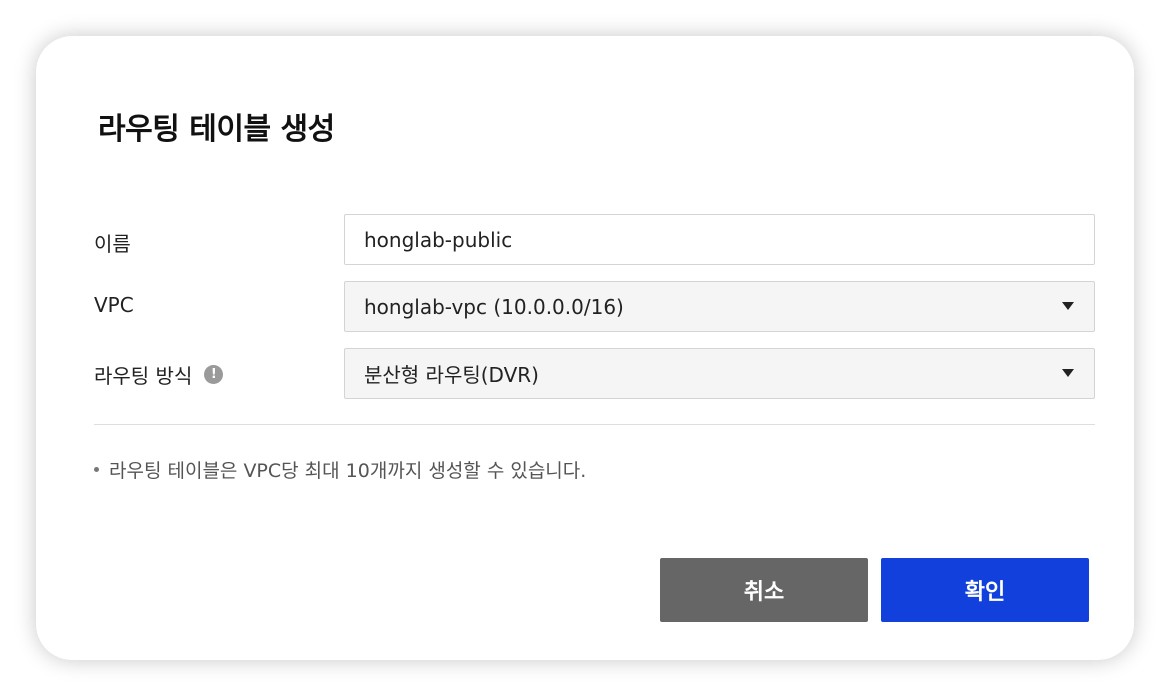  What do you see at coordinates (719, 239) in the screenshot?
I see `name-input: honglab-public` at bounding box center [719, 239].